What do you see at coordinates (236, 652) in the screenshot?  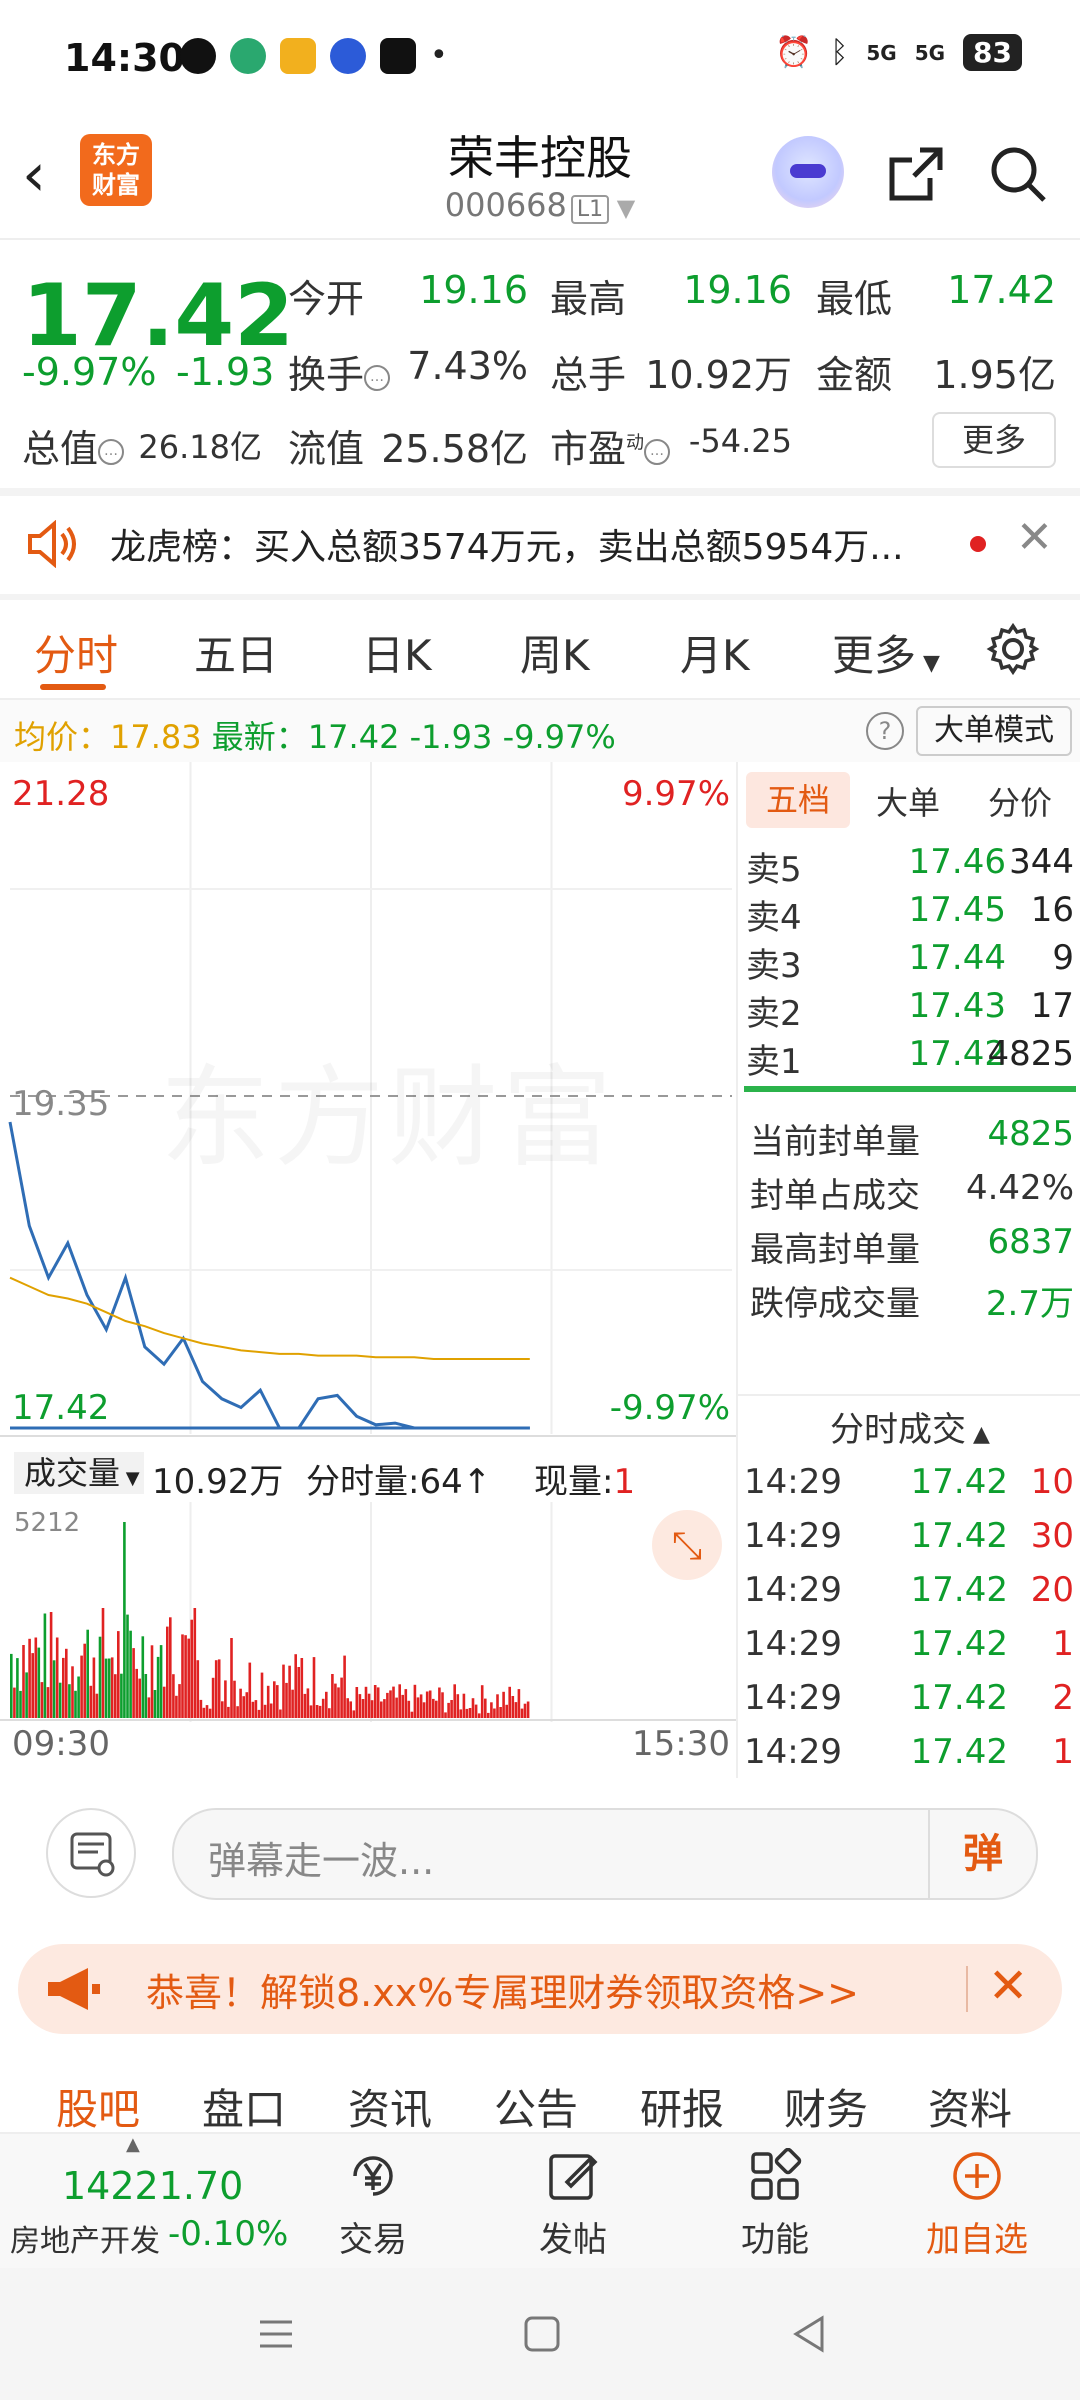 I see `tab-five-day: 五日` at bounding box center [236, 652].